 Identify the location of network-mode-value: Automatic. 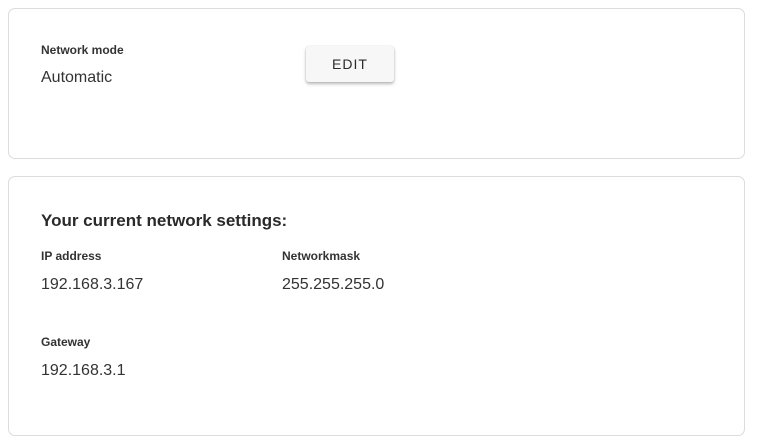
(77, 77).